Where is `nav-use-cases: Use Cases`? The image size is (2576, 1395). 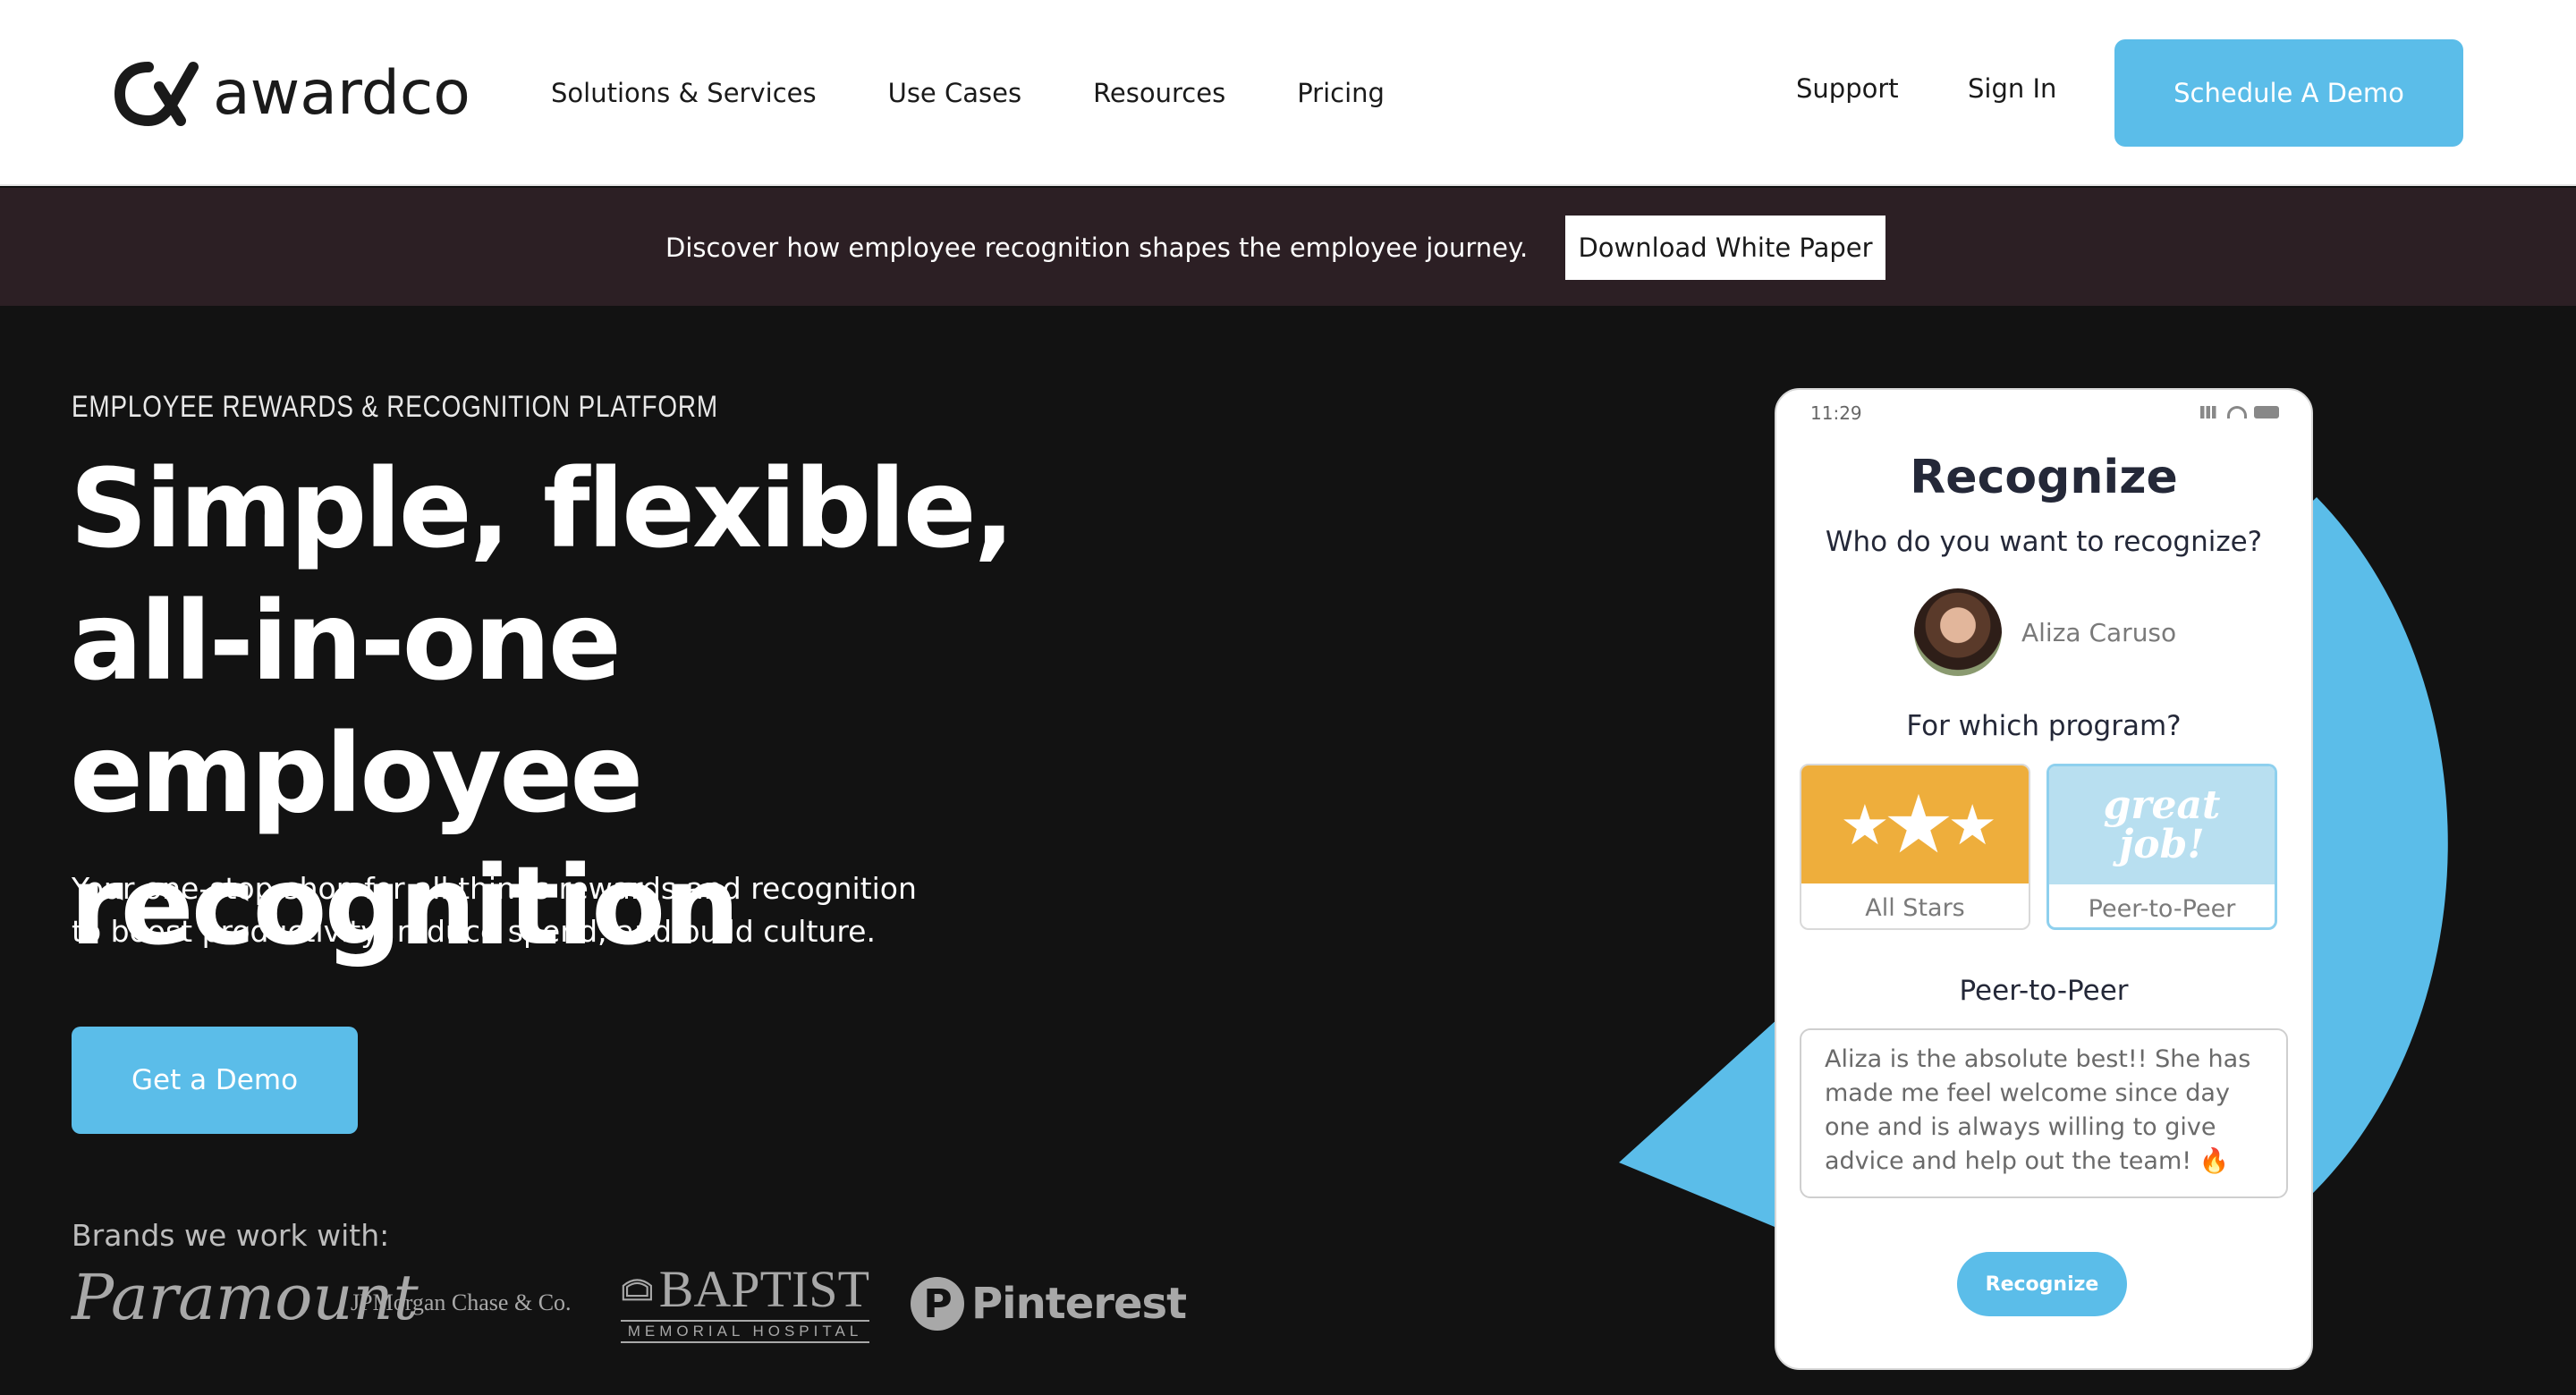
nav-use-cases: Use Cases is located at coordinates (954, 93).